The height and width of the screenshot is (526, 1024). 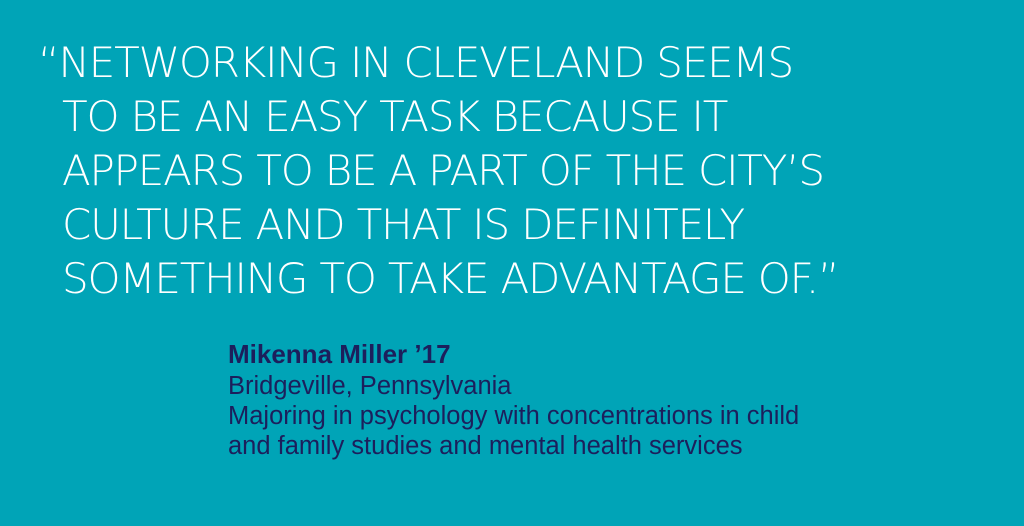 I want to click on quote-line: TO BE AN EASY TASK BECAUSE IT, so click(x=395, y=116).